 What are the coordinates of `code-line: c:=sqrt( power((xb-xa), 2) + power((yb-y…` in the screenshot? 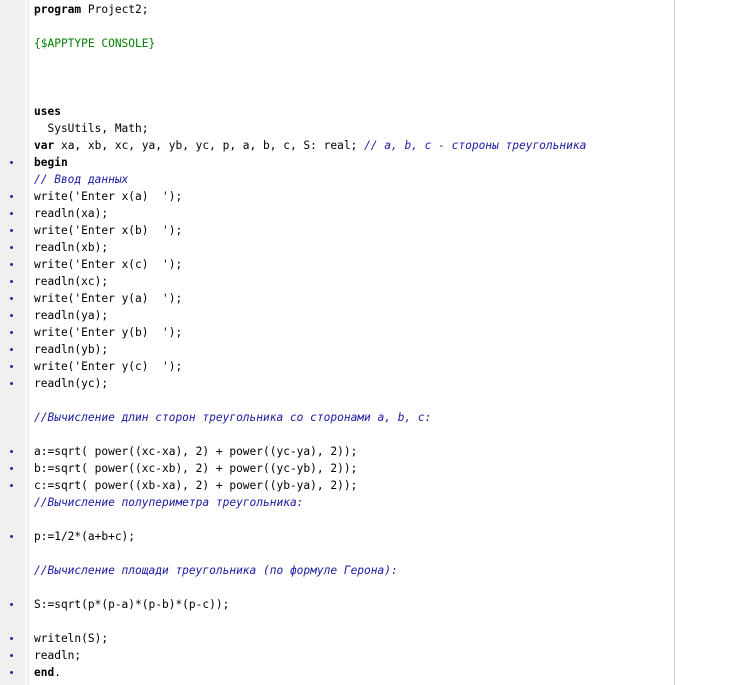 It's located at (378, 485).